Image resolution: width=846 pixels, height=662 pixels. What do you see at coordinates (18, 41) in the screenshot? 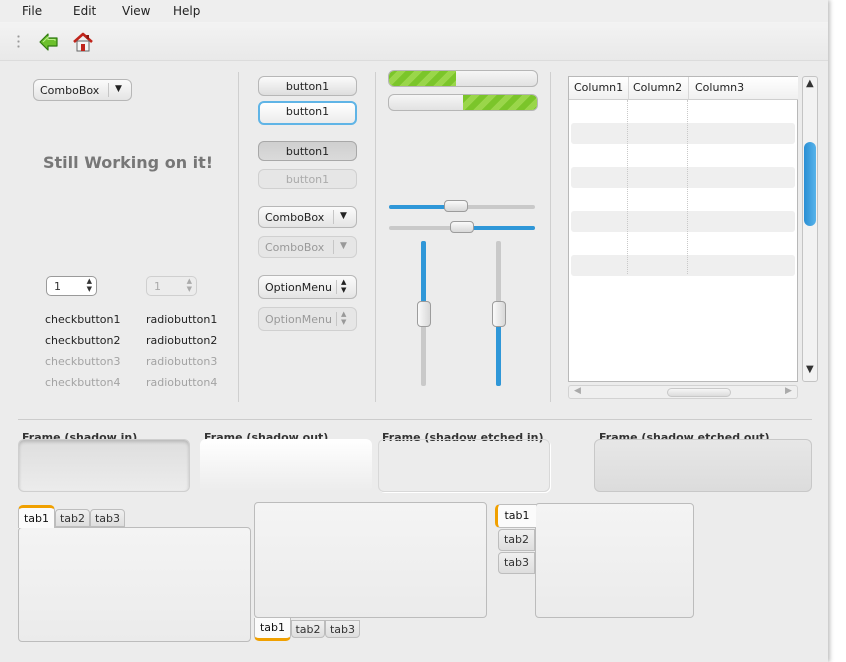
I see `toolbar-grip` at bounding box center [18, 41].